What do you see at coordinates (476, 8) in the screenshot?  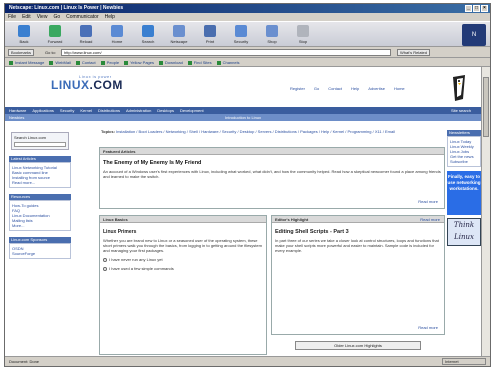 I see `maximize-icon: □` at bounding box center [476, 8].